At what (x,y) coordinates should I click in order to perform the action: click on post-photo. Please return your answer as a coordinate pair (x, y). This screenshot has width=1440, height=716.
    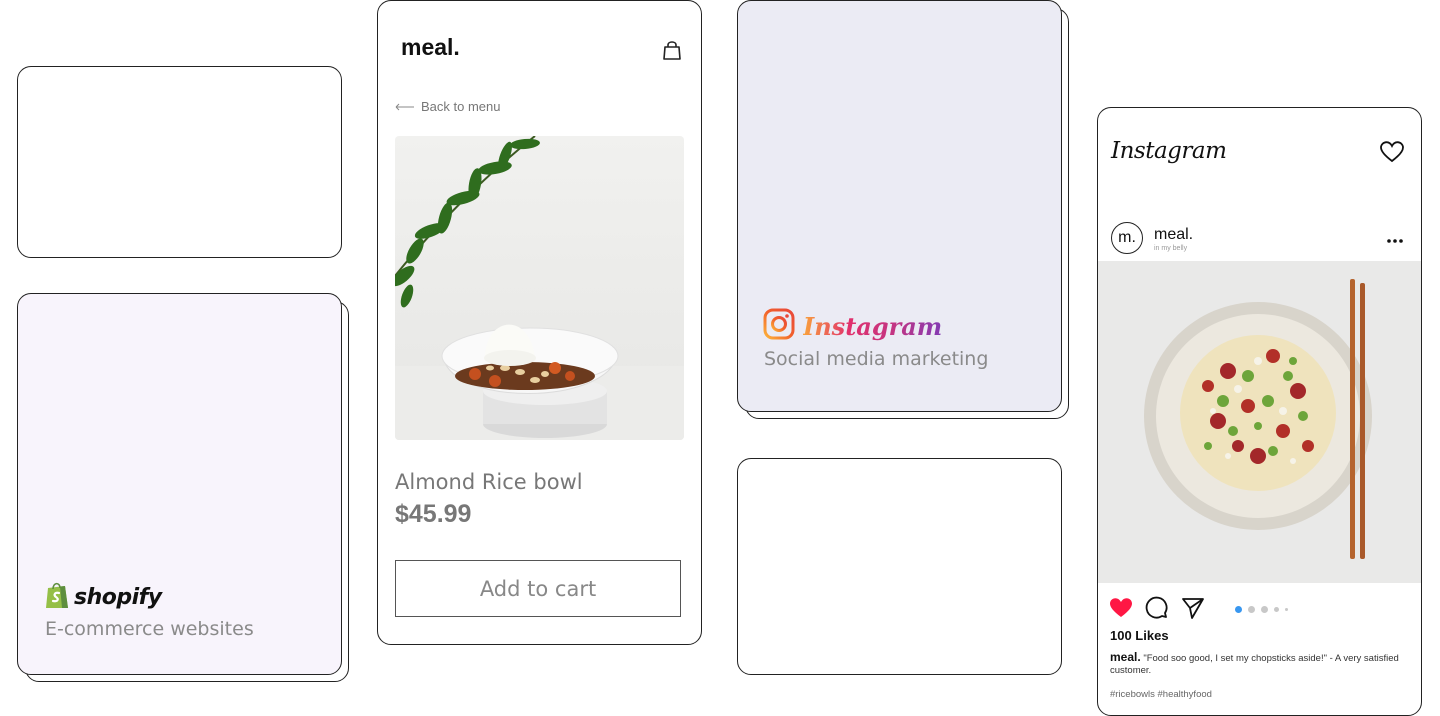
    Looking at the image, I should click on (1259, 422).